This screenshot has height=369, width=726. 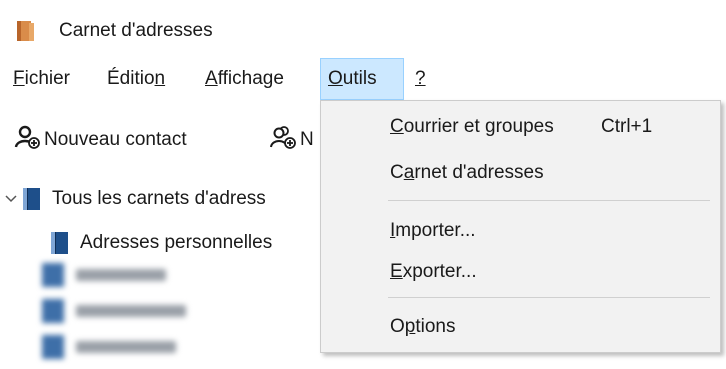 I want to click on menu-affichage: Affichage, so click(x=244, y=79).